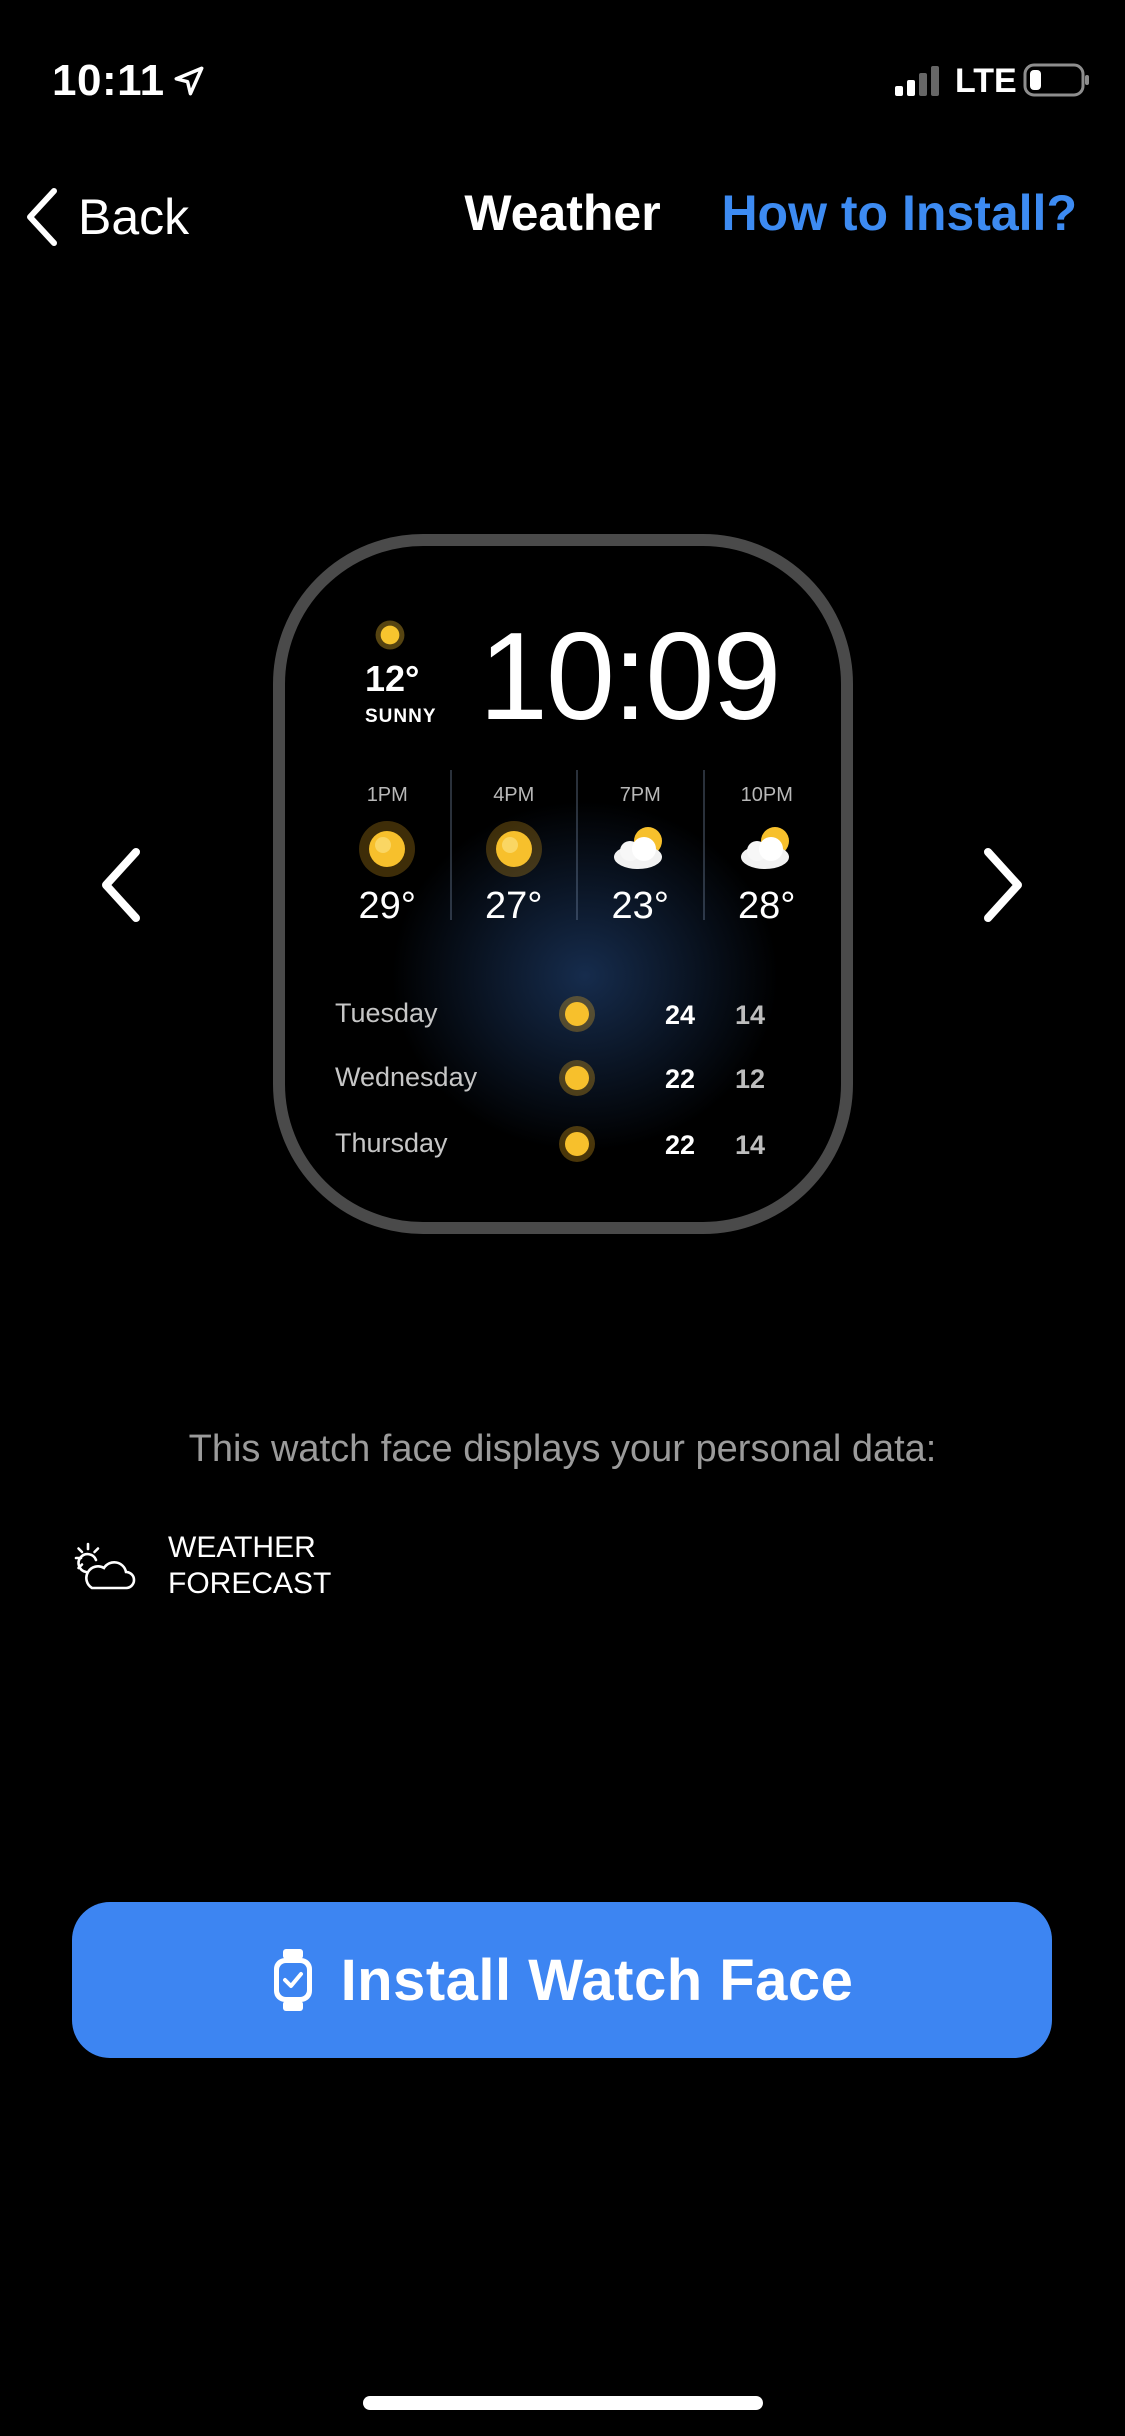 Image resolution: width=1125 pixels, height=2436 pixels. Describe the element at coordinates (392, 678) in the screenshot. I see `current-temperature: 12°` at that location.